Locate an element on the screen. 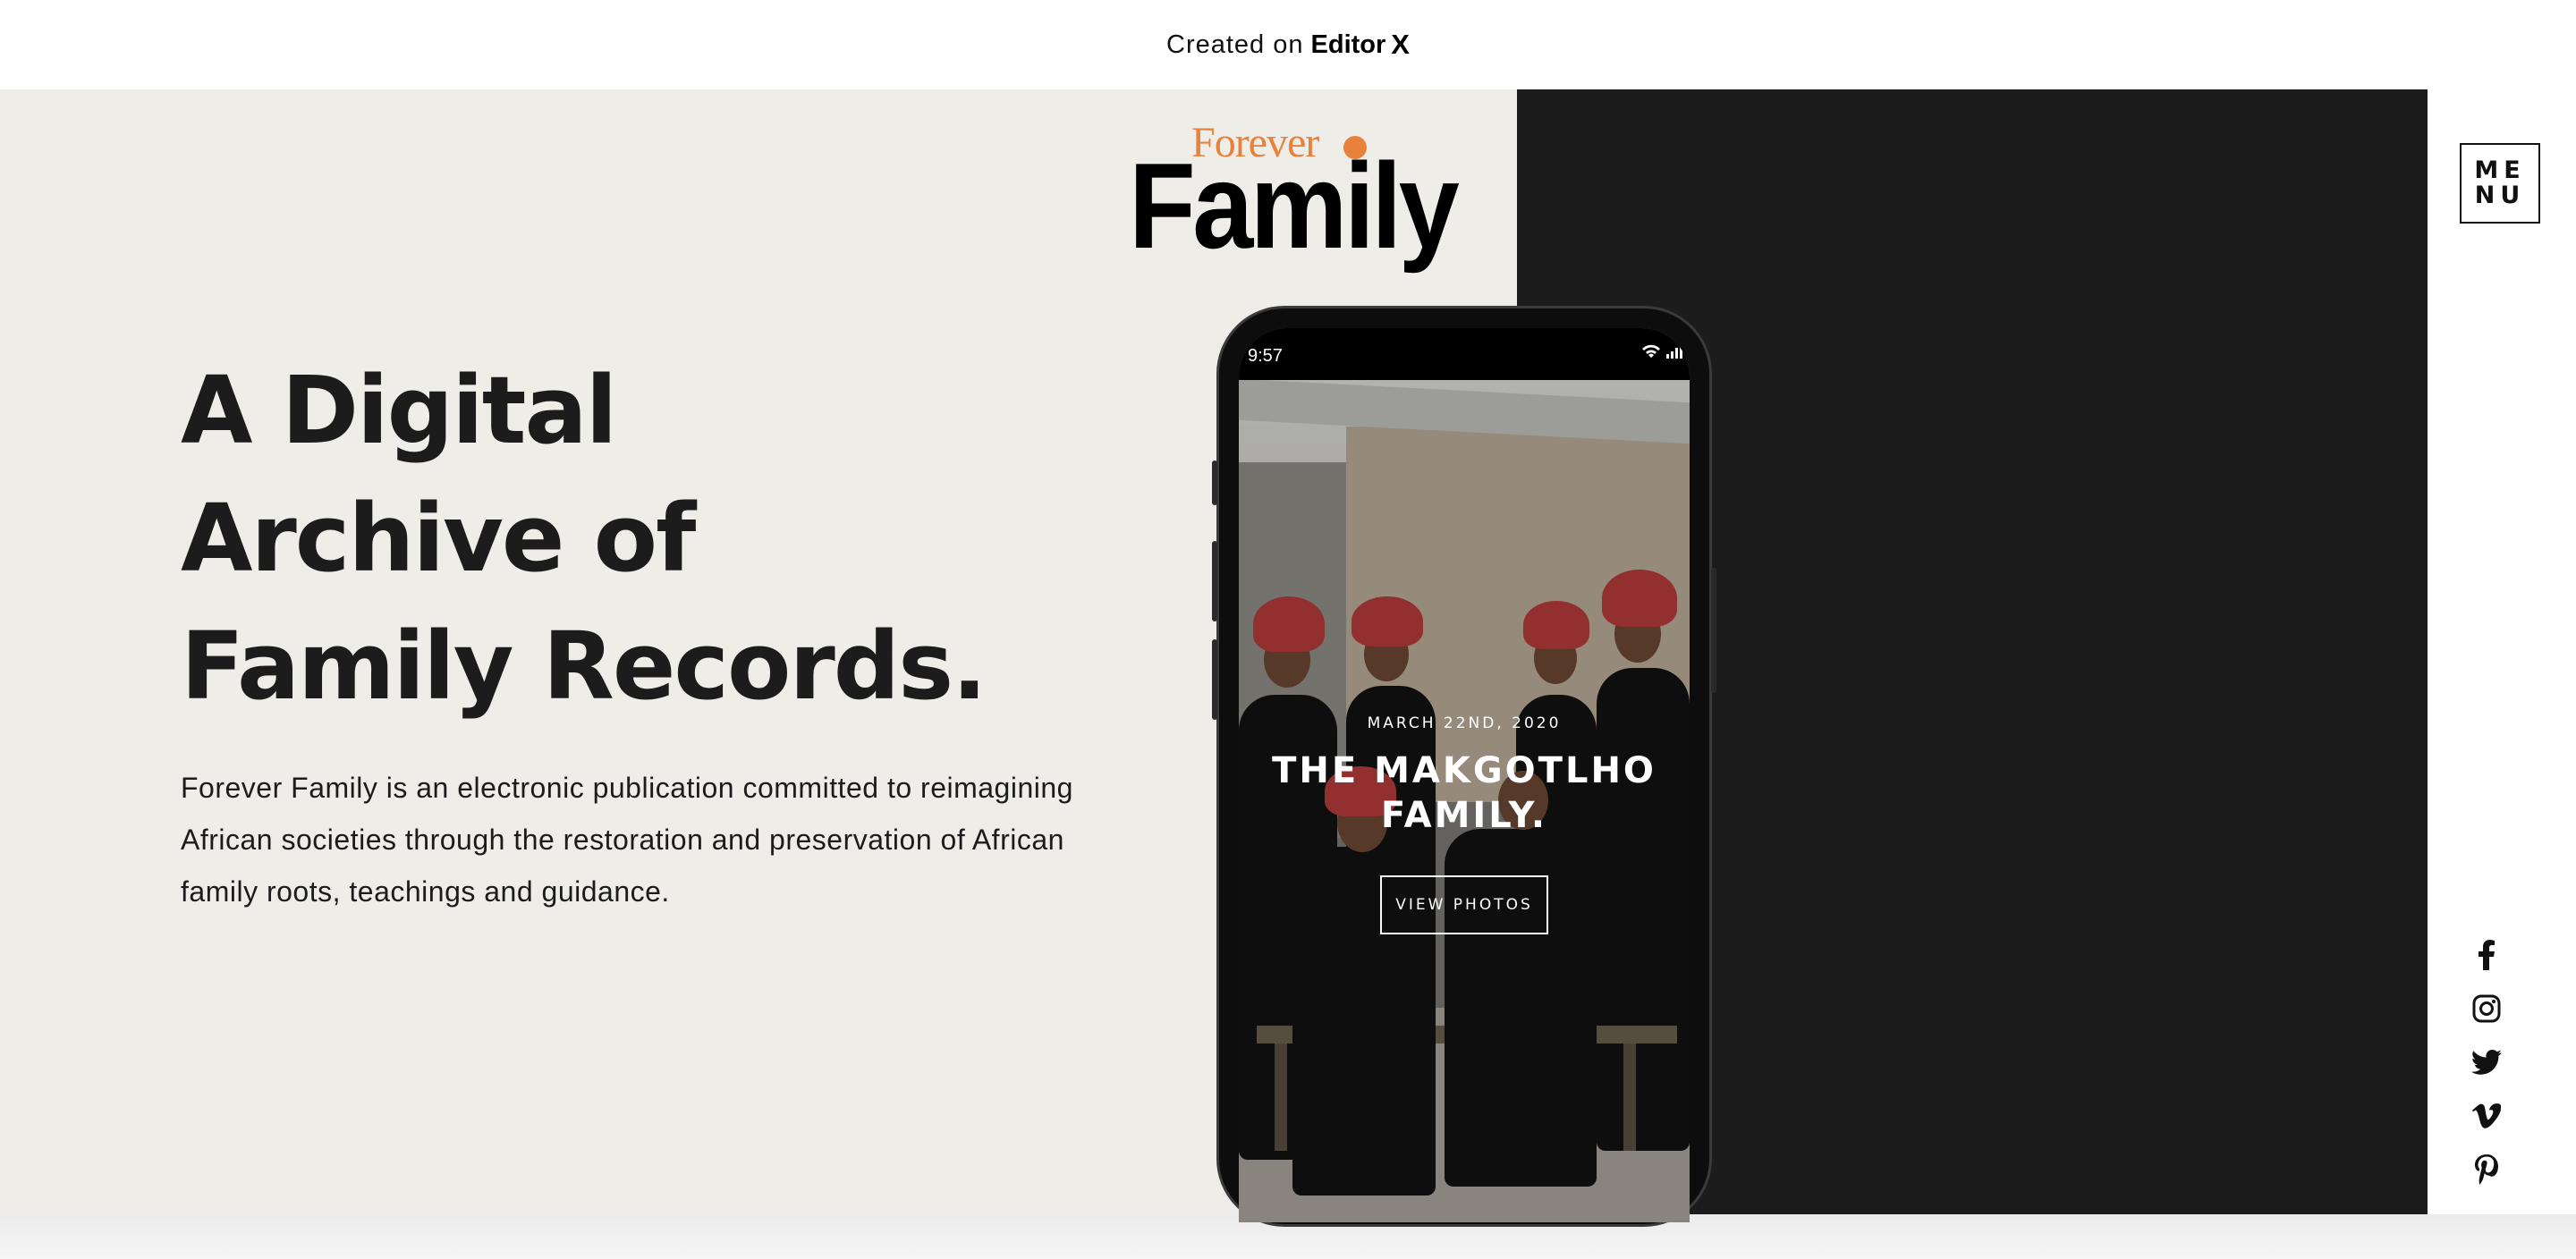 The width and height of the screenshot is (2576, 1259). site-logo: Forever Family is located at coordinates (1299, 195).